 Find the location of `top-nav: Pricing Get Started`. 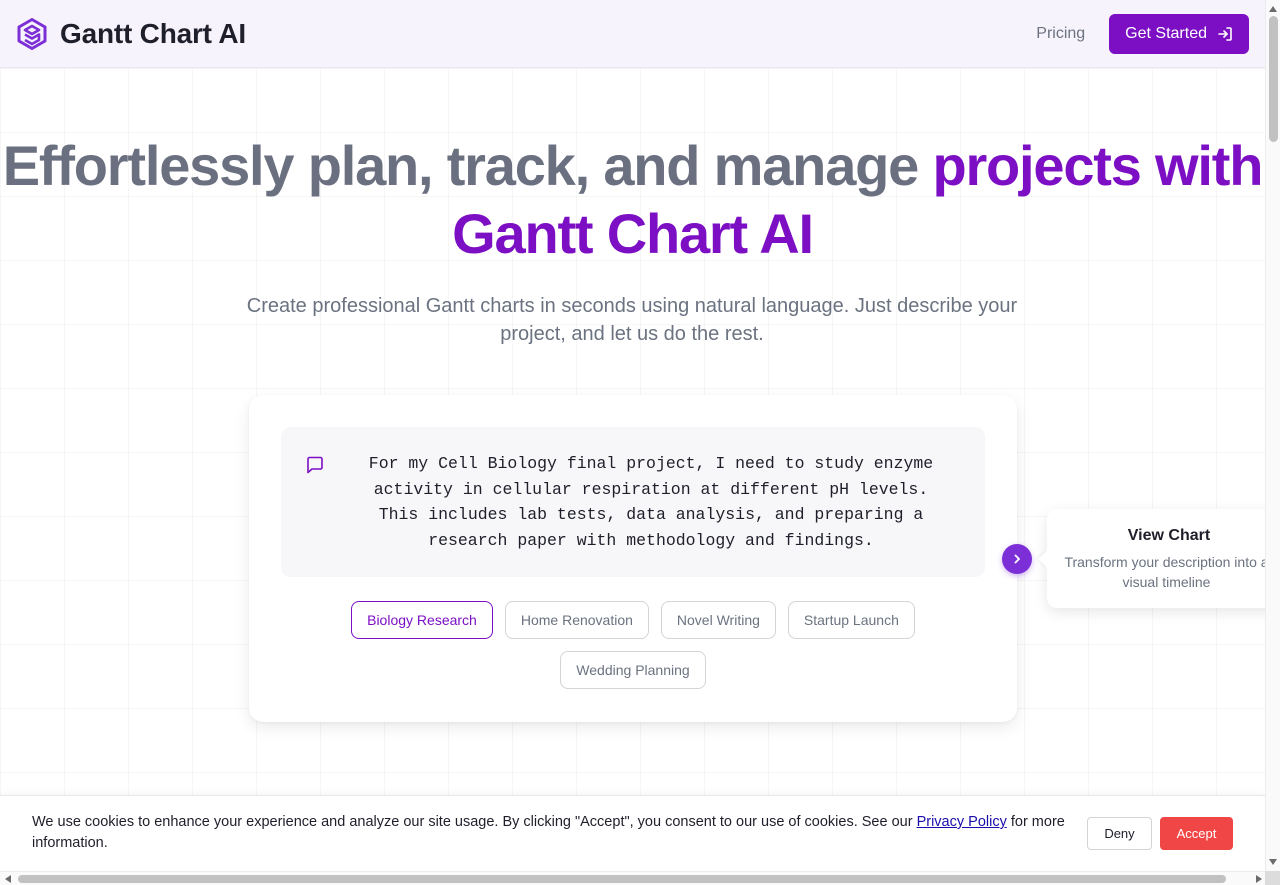

top-nav: Pricing Get Started is located at coordinates (1142, 33).